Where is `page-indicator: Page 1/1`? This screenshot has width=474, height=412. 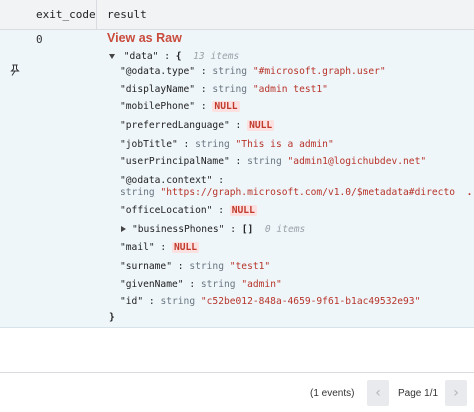
page-indicator: Page 1/1 is located at coordinates (418, 393).